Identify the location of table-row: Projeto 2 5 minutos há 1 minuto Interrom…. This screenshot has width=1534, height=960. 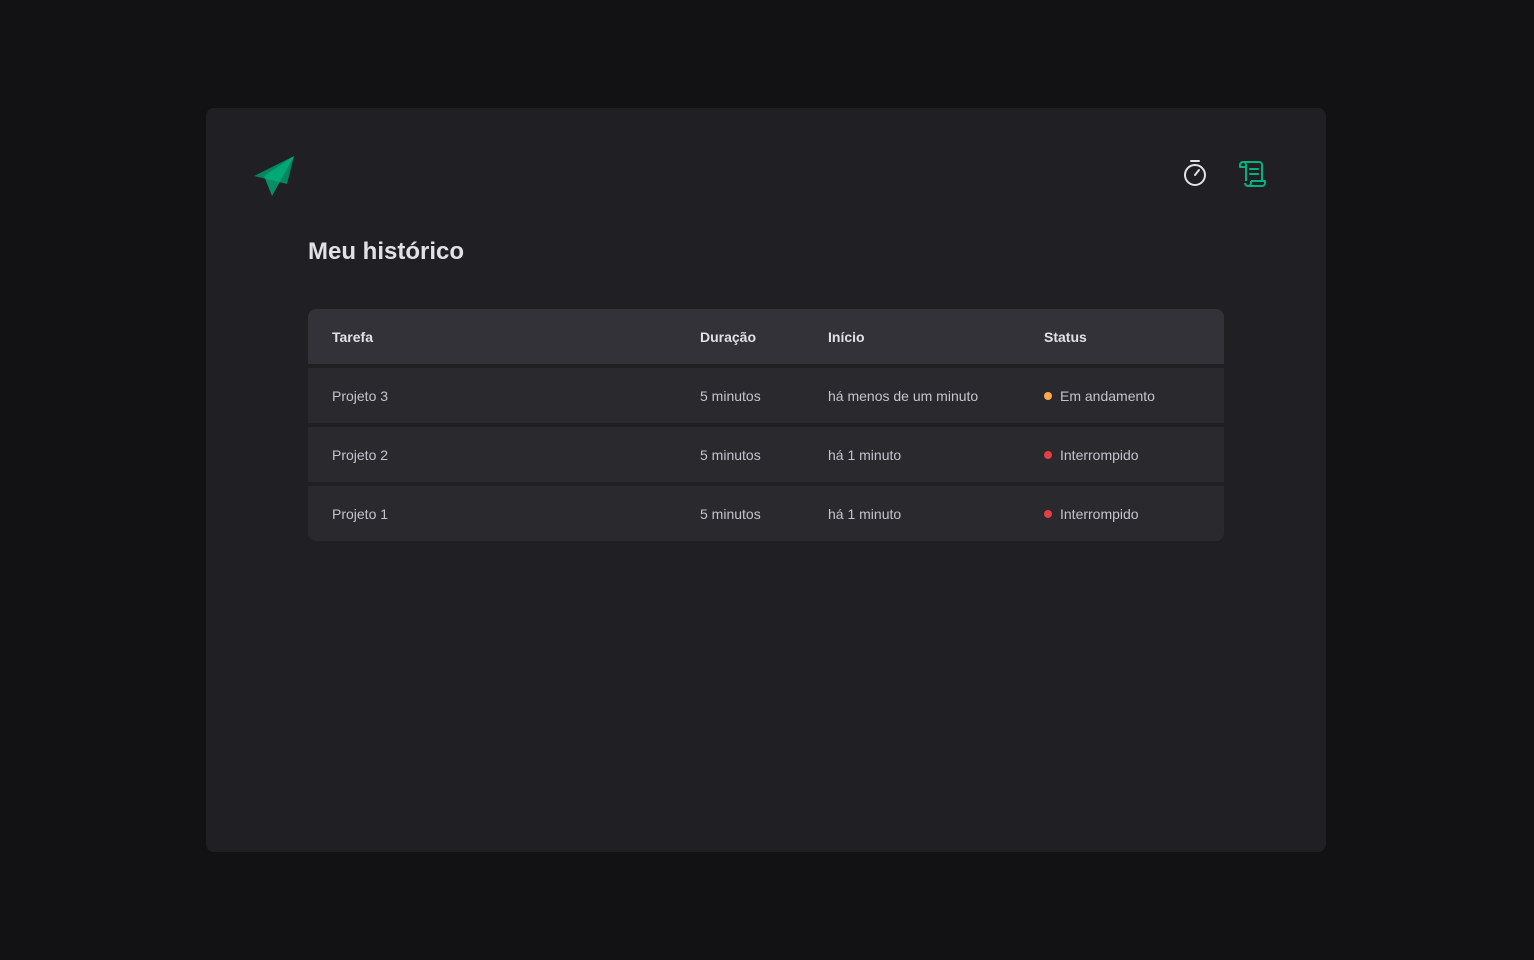
(766, 454).